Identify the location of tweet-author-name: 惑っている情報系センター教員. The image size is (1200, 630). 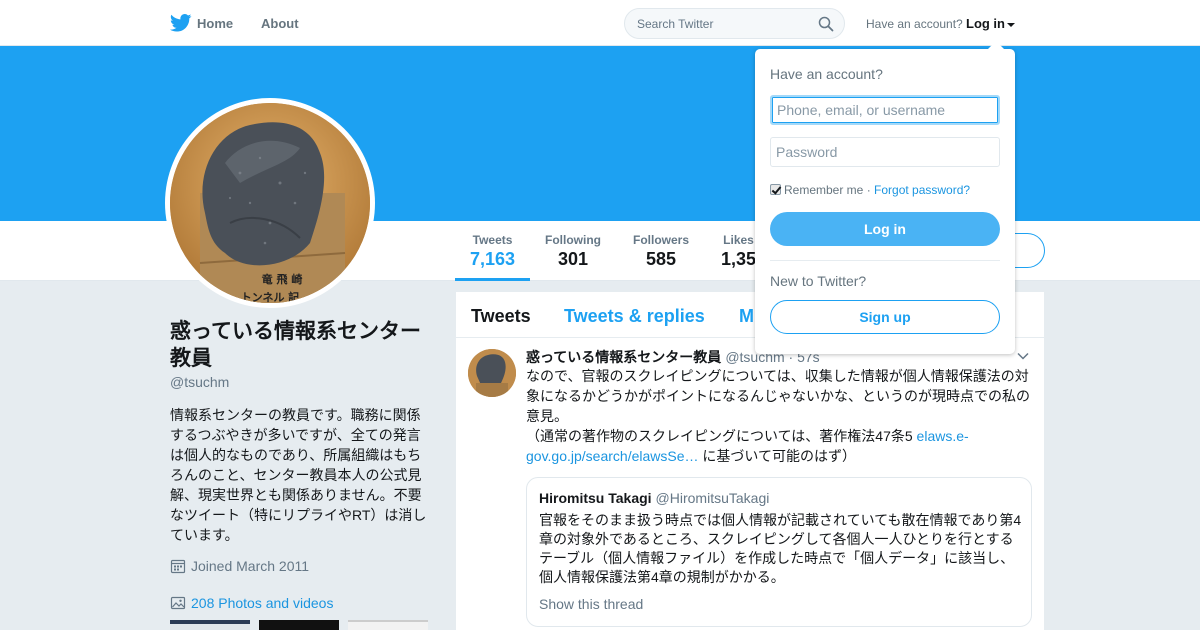
(623, 357).